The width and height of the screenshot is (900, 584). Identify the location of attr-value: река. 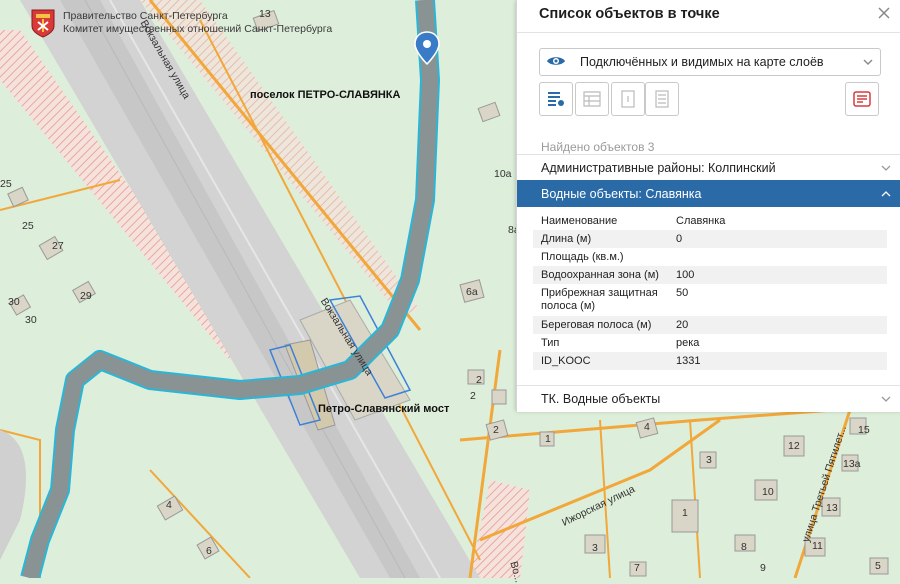
(688, 343).